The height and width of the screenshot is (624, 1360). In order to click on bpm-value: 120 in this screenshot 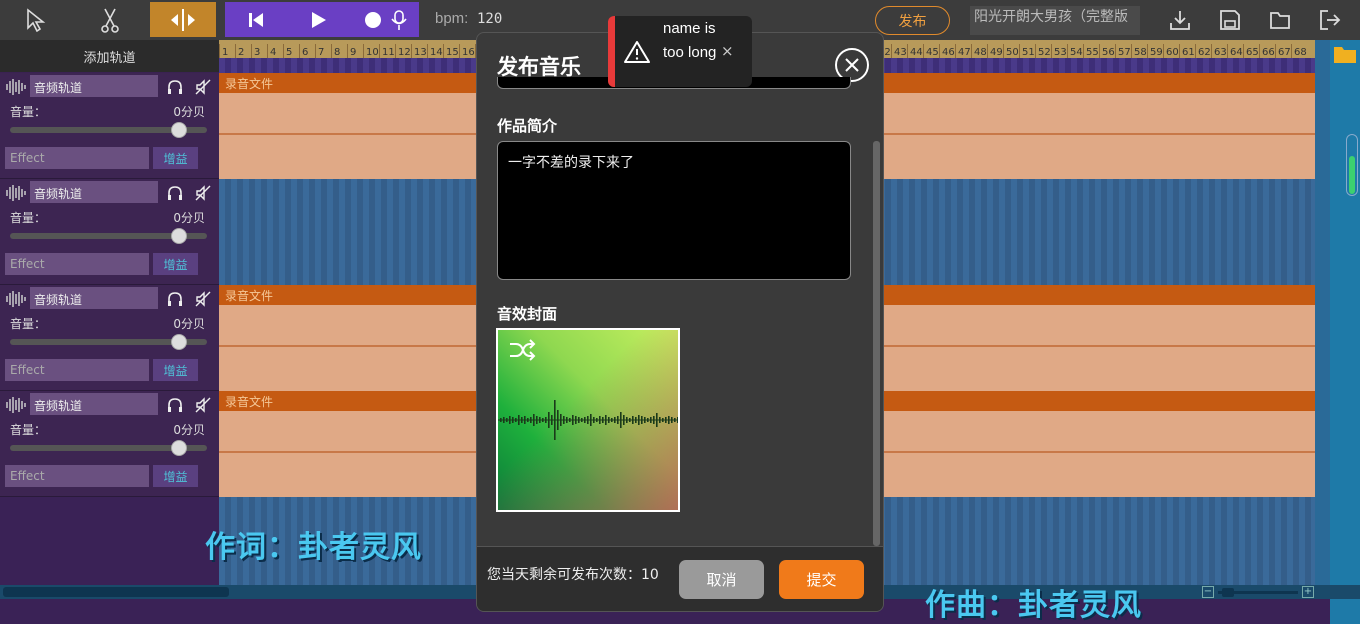, I will do `click(489, 19)`.